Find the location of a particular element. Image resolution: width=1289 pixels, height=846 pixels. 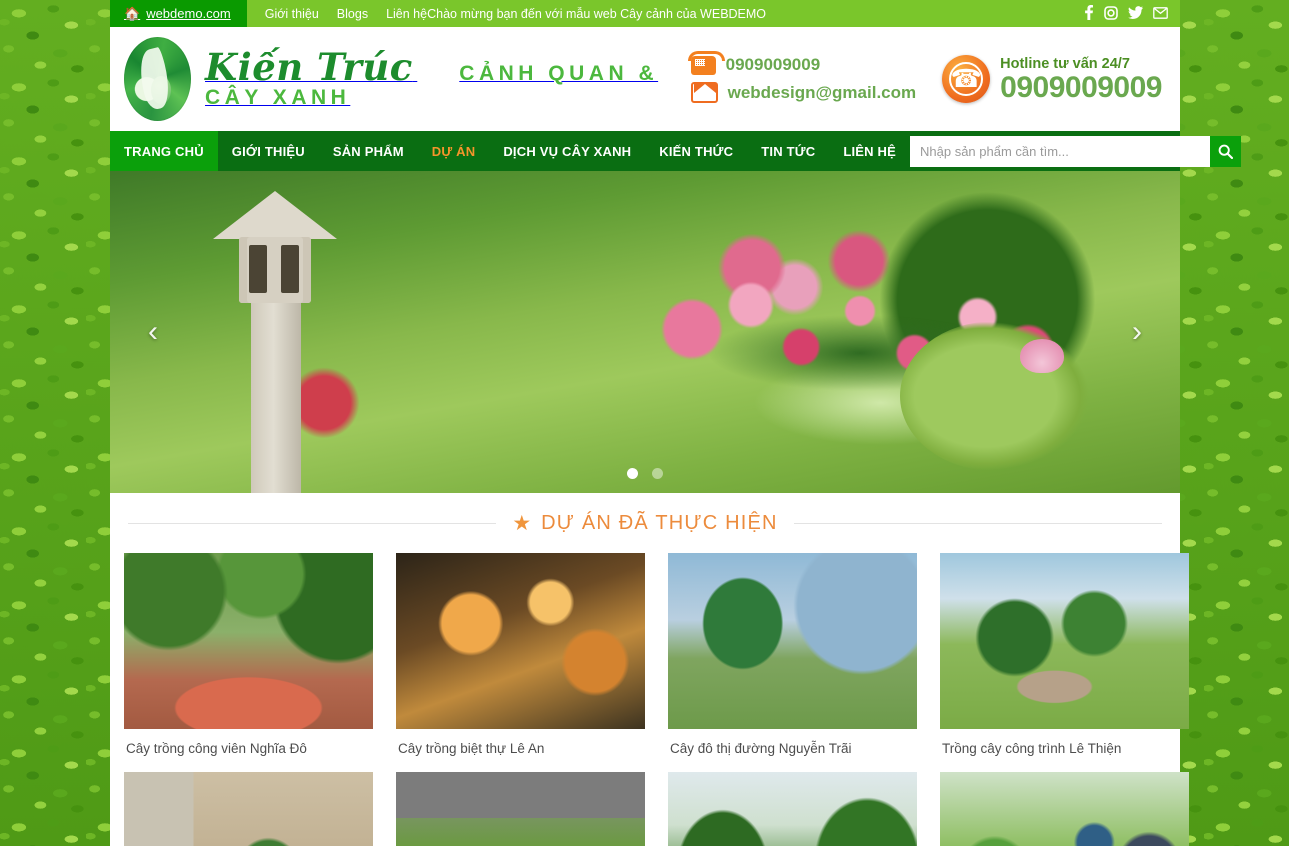

nav-item-san-pham: SẢN PHẨM is located at coordinates (368, 151).